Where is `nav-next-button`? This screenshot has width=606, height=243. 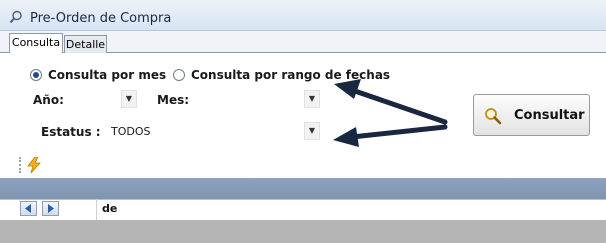 nav-next-button is located at coordinates (50, 208).